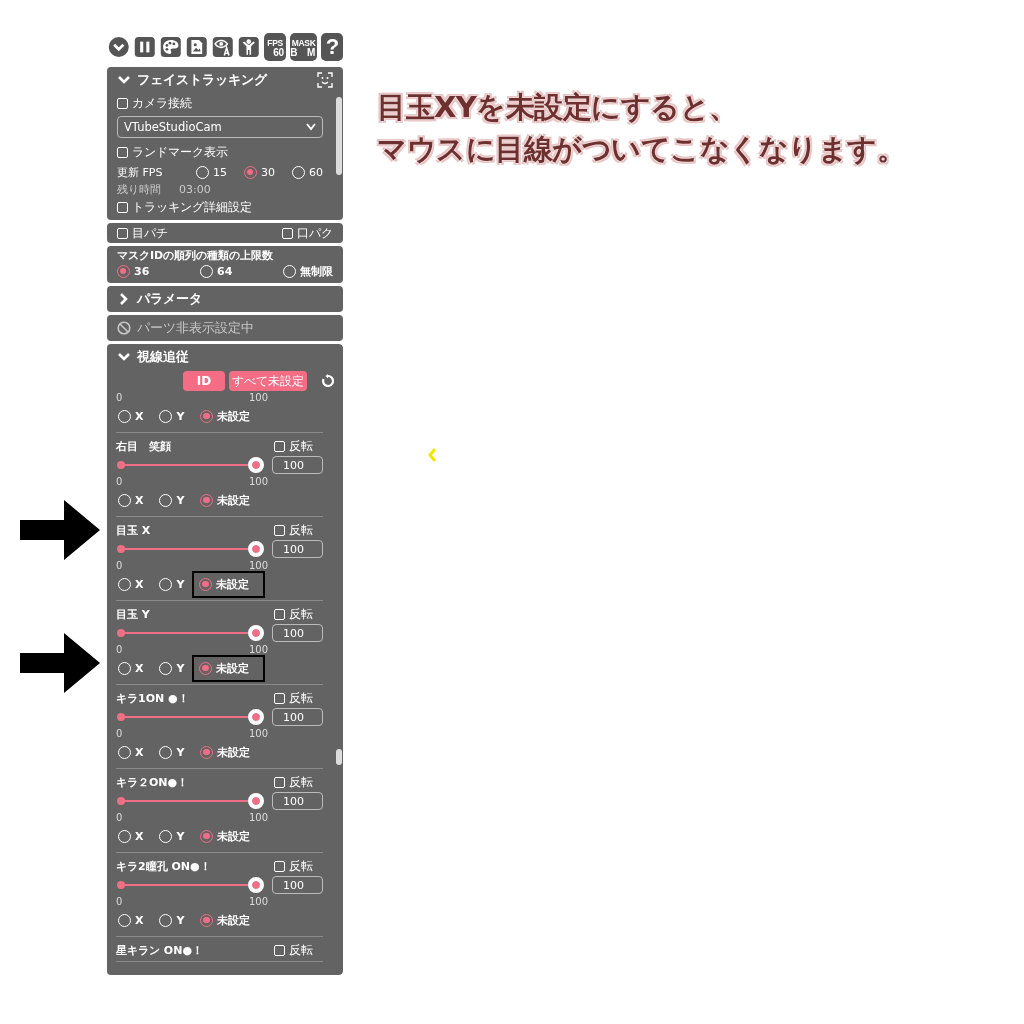 The height and width of the screenshot is (1024, 1024). What do you see at coordinates (307, 172) in the screenshot?
I see `radio-option: 60` at bounding box center [307, 172].